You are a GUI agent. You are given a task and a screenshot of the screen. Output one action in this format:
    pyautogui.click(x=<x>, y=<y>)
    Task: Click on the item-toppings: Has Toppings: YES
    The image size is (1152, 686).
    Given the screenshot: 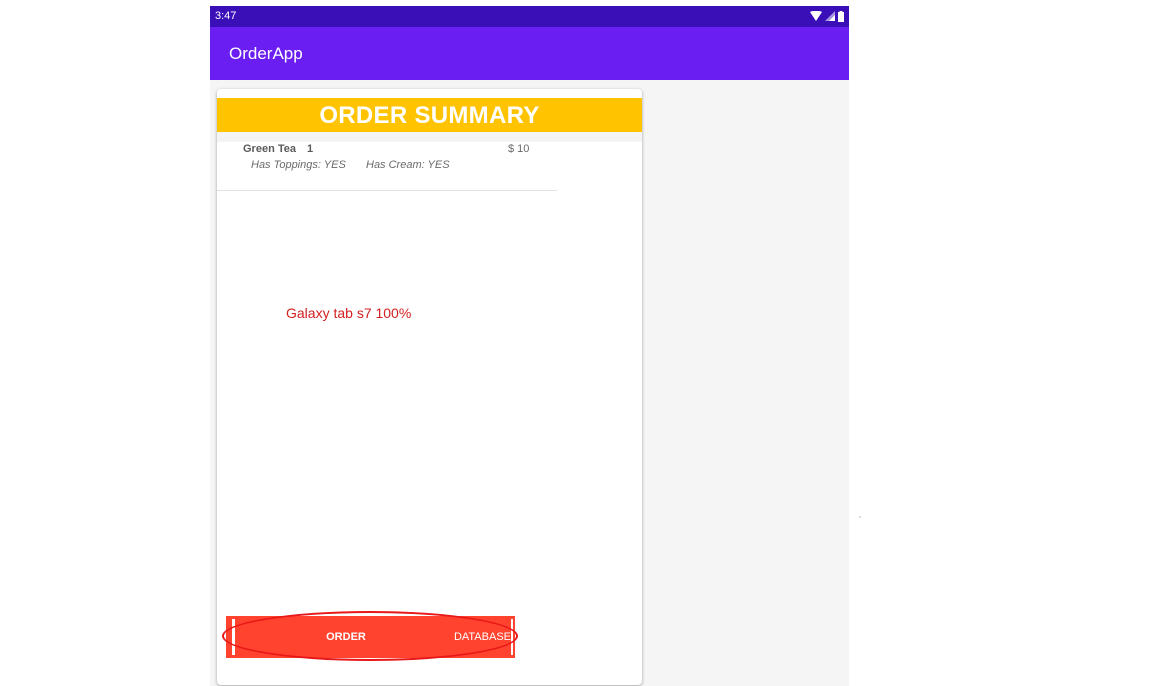 What is the action you would take?
    pyautogui.click(x=298, y=165)
    